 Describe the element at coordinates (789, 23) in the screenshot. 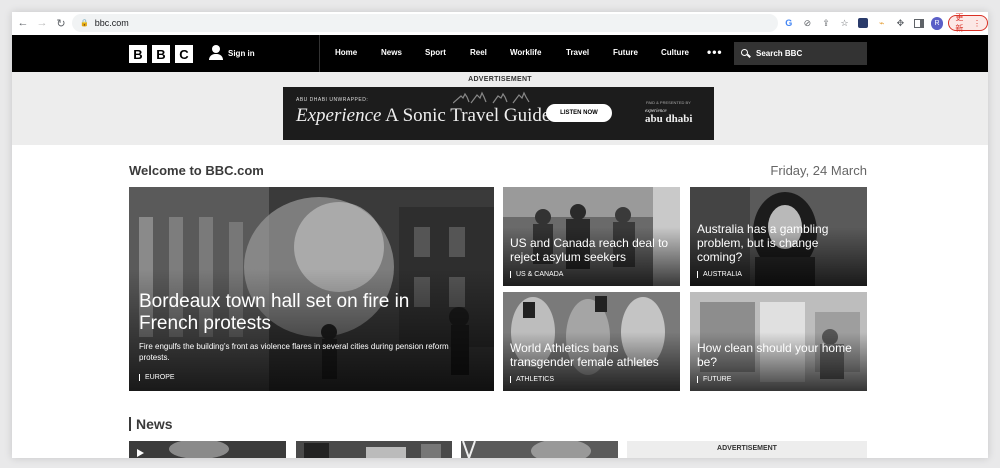

I see `google-icon: G` at that location.